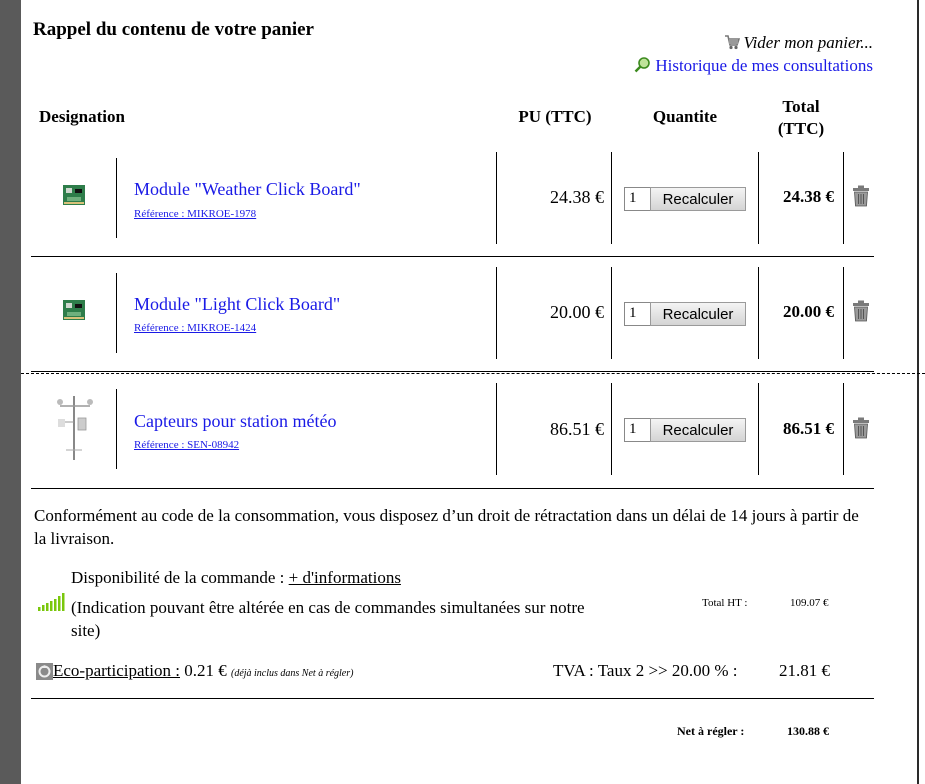  I want to click on magnifier-icon, so click(642, 65).